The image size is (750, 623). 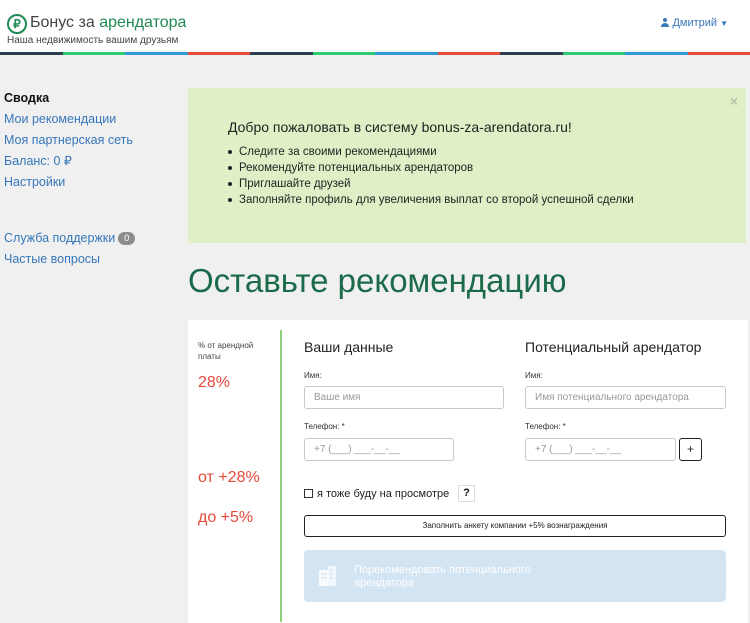 What do you see at coordinates (281, 476) in the screenshot?
I see `vertical-divider` at bounding box center [281, 476].